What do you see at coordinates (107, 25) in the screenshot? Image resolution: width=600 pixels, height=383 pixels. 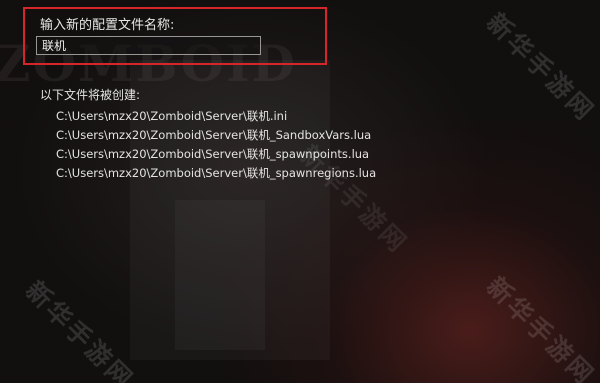 I see `config-name-label: 输入新的配置文件名称:` at bounding box center [107, 25].